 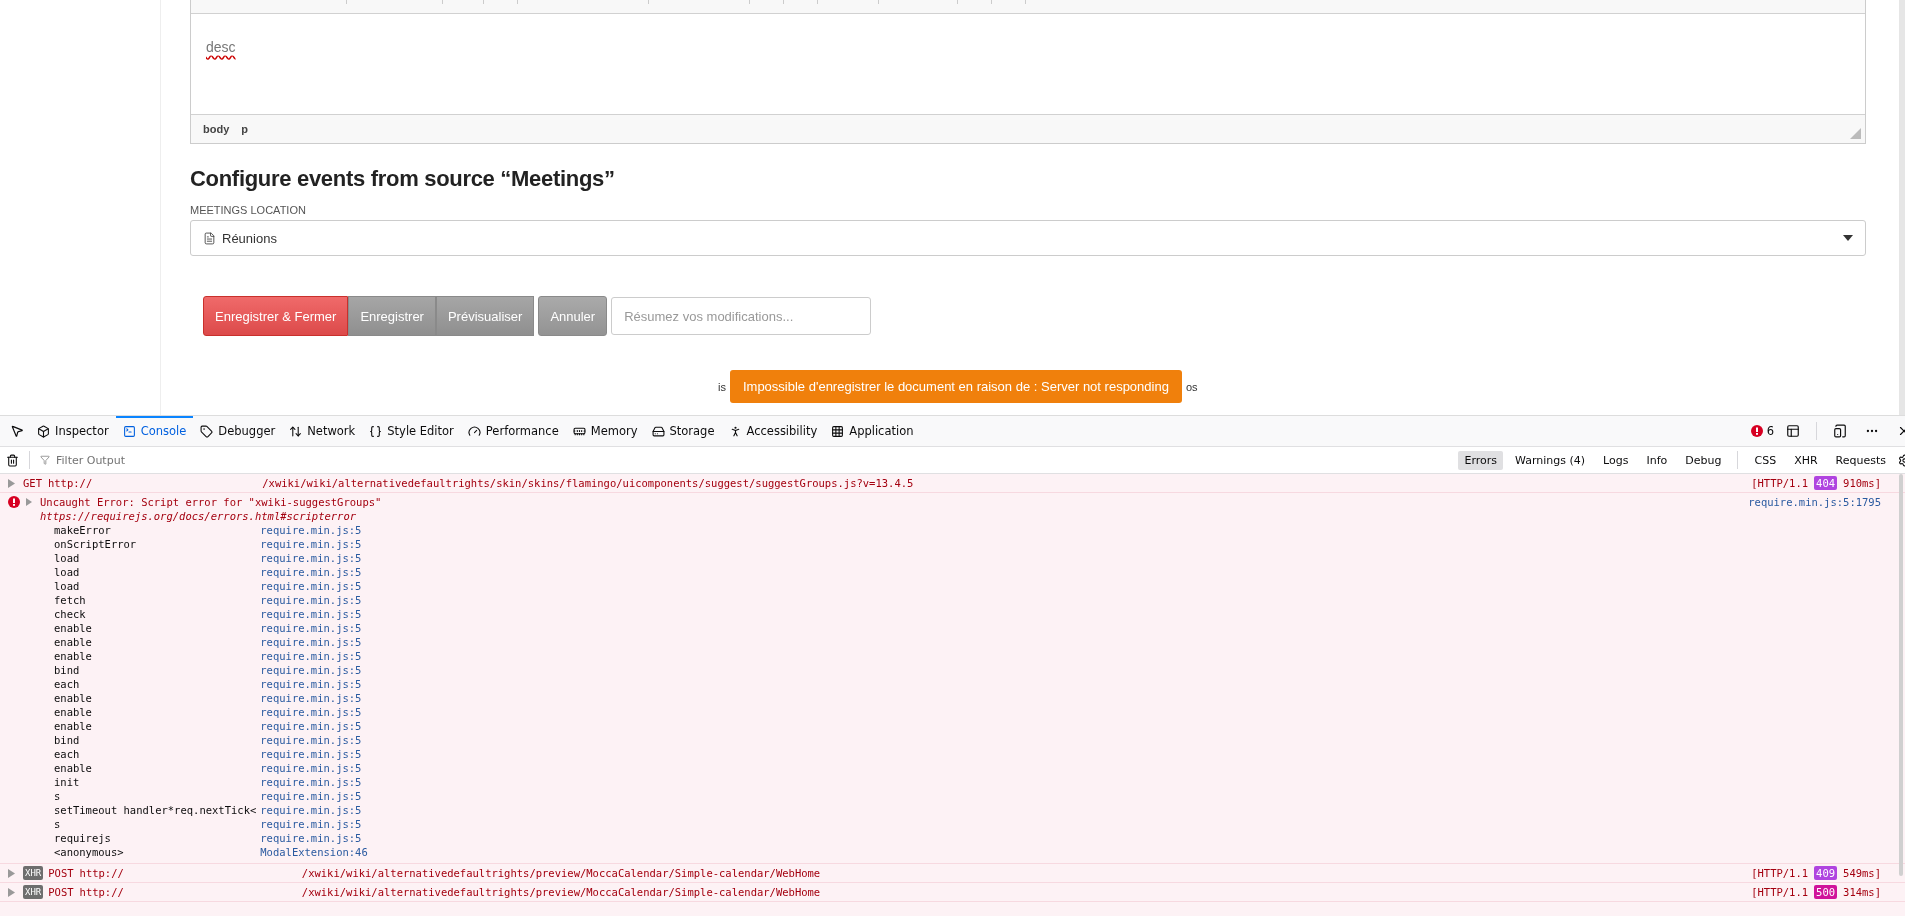 I want to click on devtools-tab: Console, so click(x=154, y=431).